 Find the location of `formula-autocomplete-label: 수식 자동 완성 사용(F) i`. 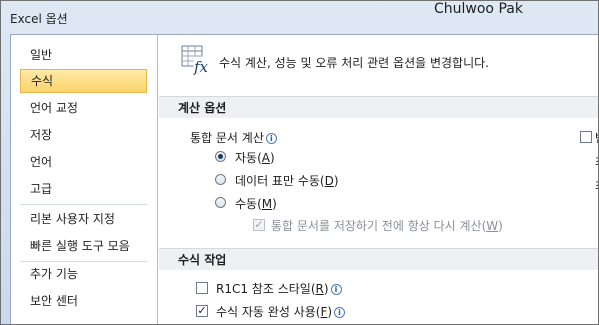

formula-autocomplete-label: 수식 자동 완성 사용(F) i is located at coordinates (281, 311).